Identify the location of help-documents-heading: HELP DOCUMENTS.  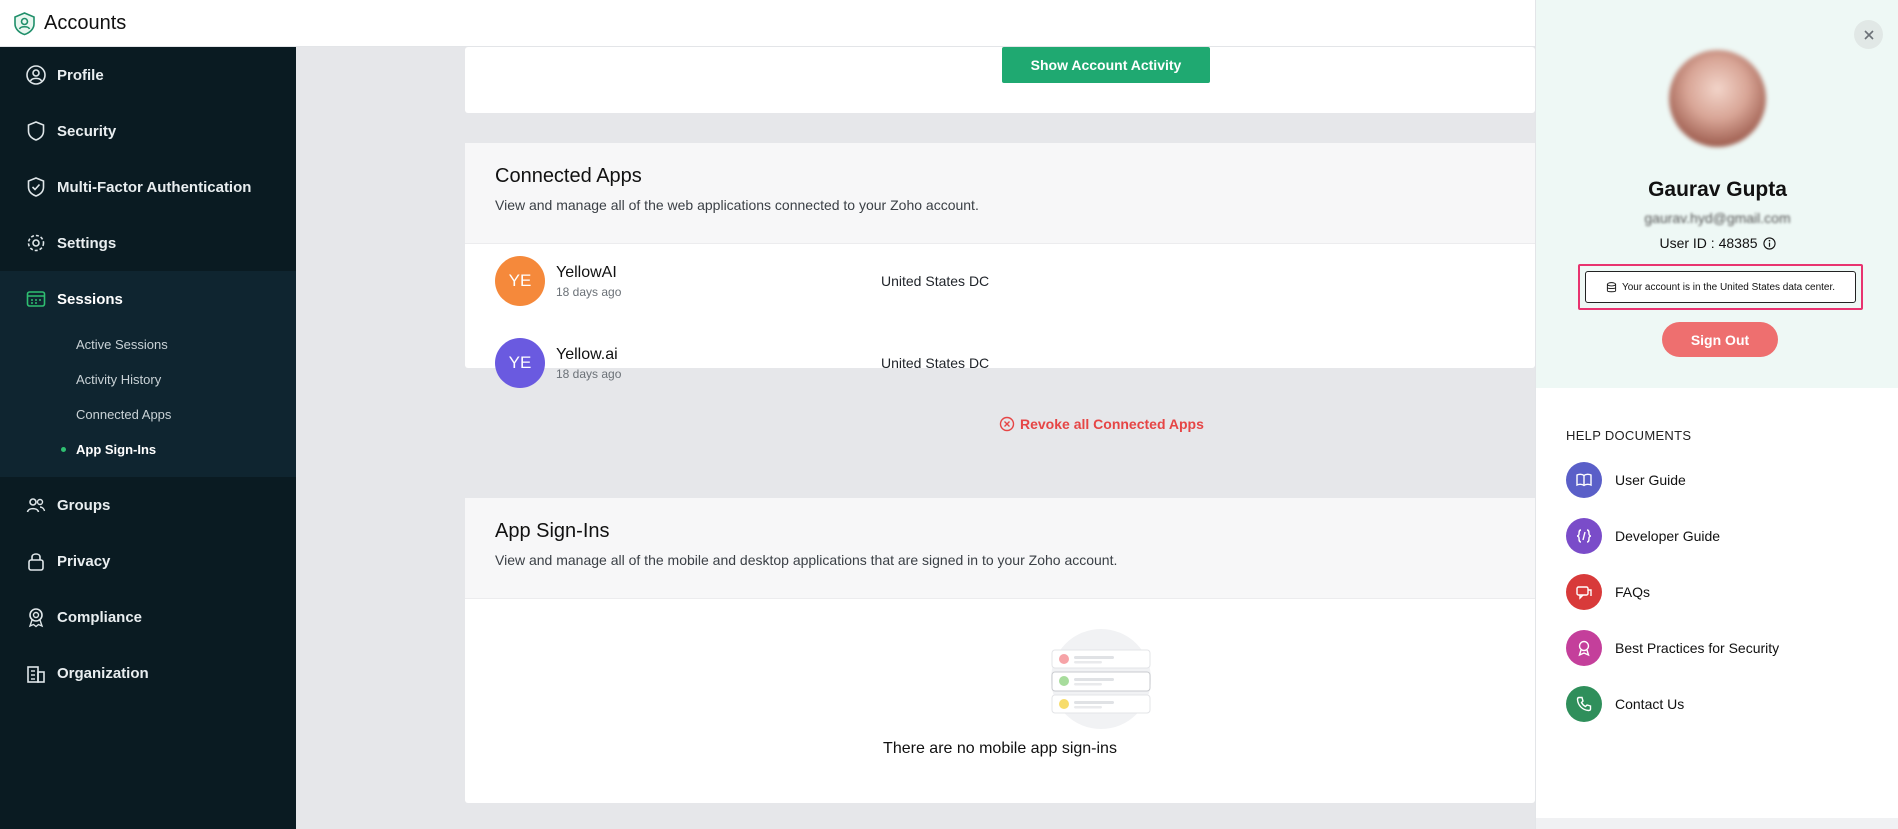
(1629, 435).